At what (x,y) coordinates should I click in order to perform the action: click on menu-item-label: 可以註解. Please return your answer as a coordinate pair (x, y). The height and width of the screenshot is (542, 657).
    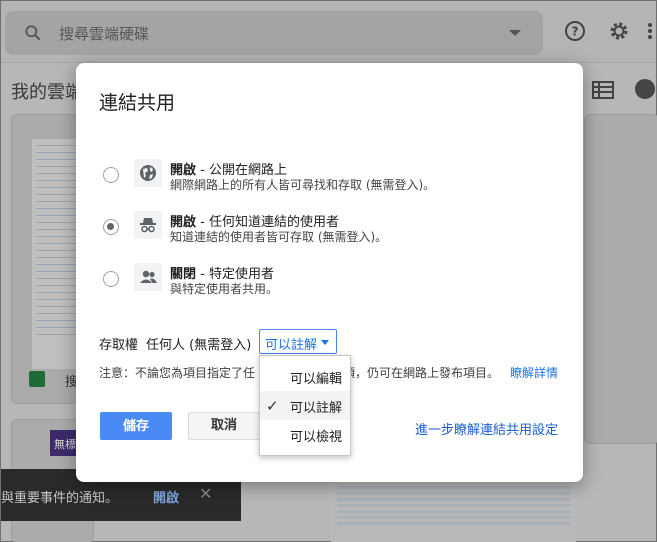
    Looking at the image, I should click on (316, 408).